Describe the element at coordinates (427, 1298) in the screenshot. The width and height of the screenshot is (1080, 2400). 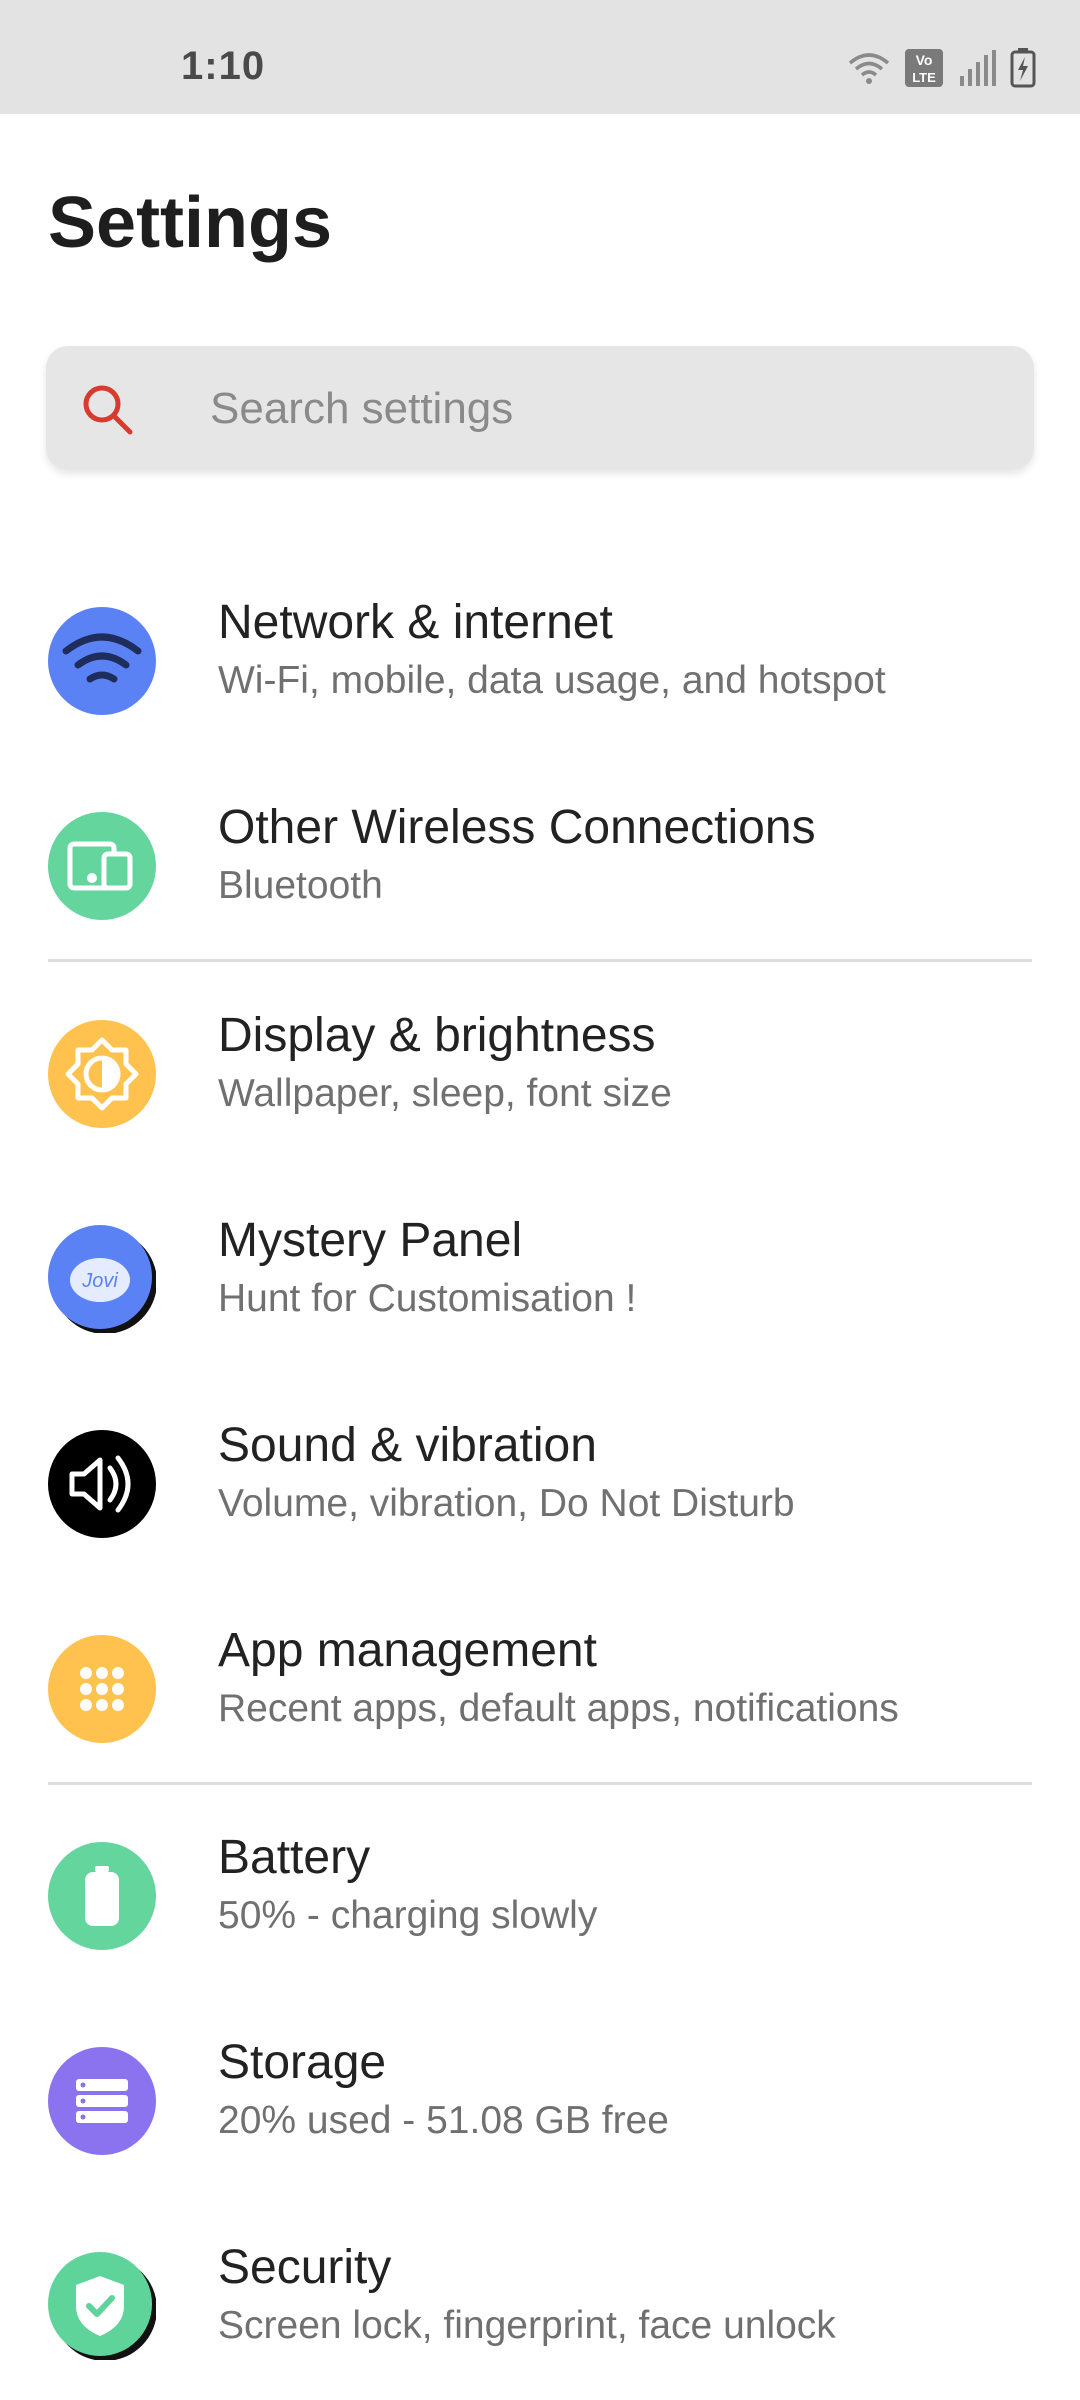
I see `item-subtitle: Hunt for Customisation !` at that location.